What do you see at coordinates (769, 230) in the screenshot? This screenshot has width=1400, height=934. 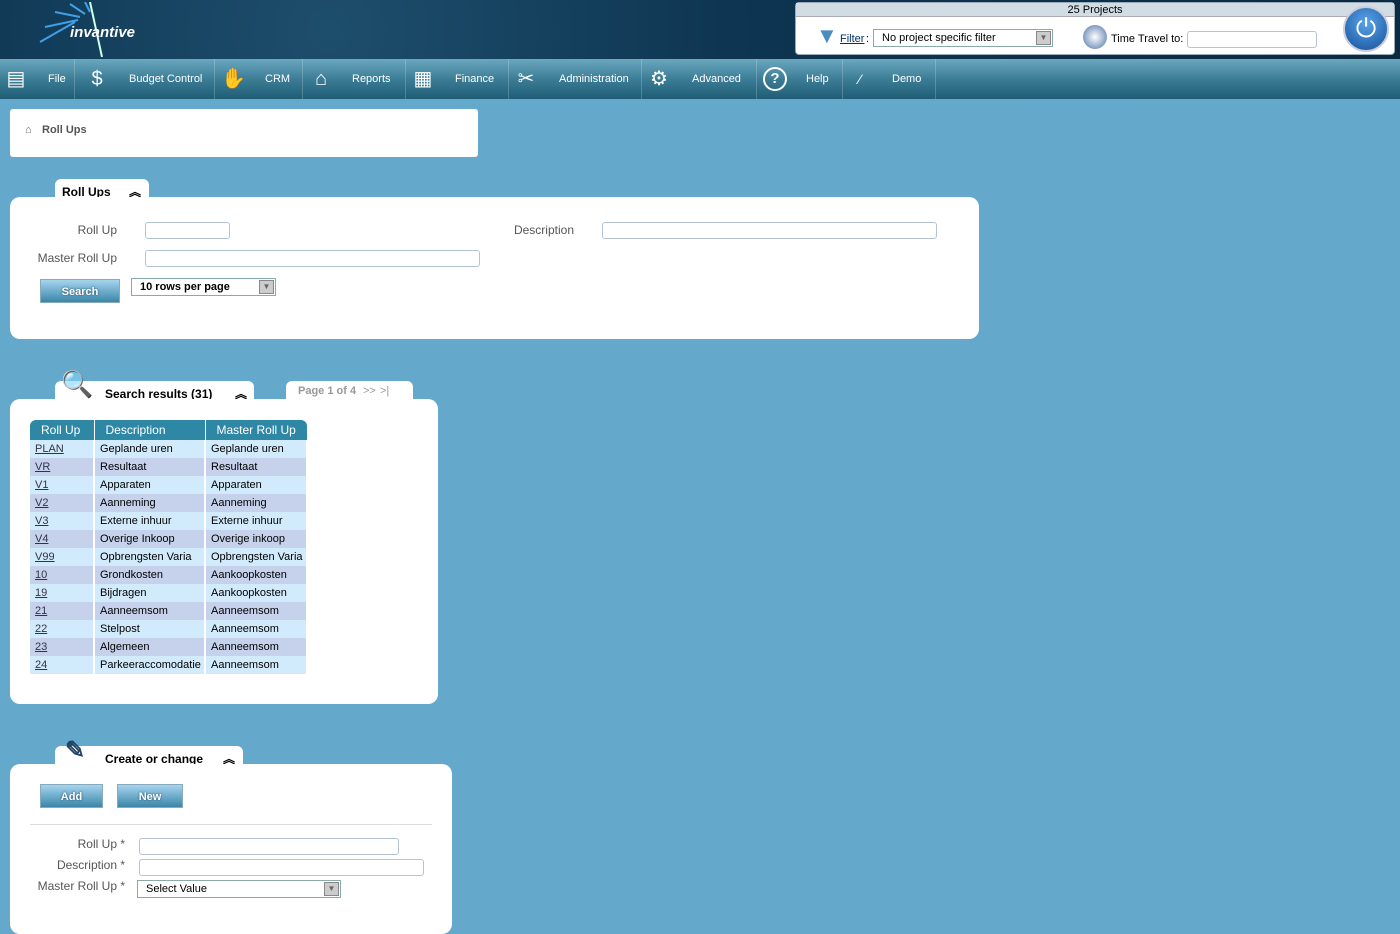 I see `description-search-input` at bounding box center [769, 230].